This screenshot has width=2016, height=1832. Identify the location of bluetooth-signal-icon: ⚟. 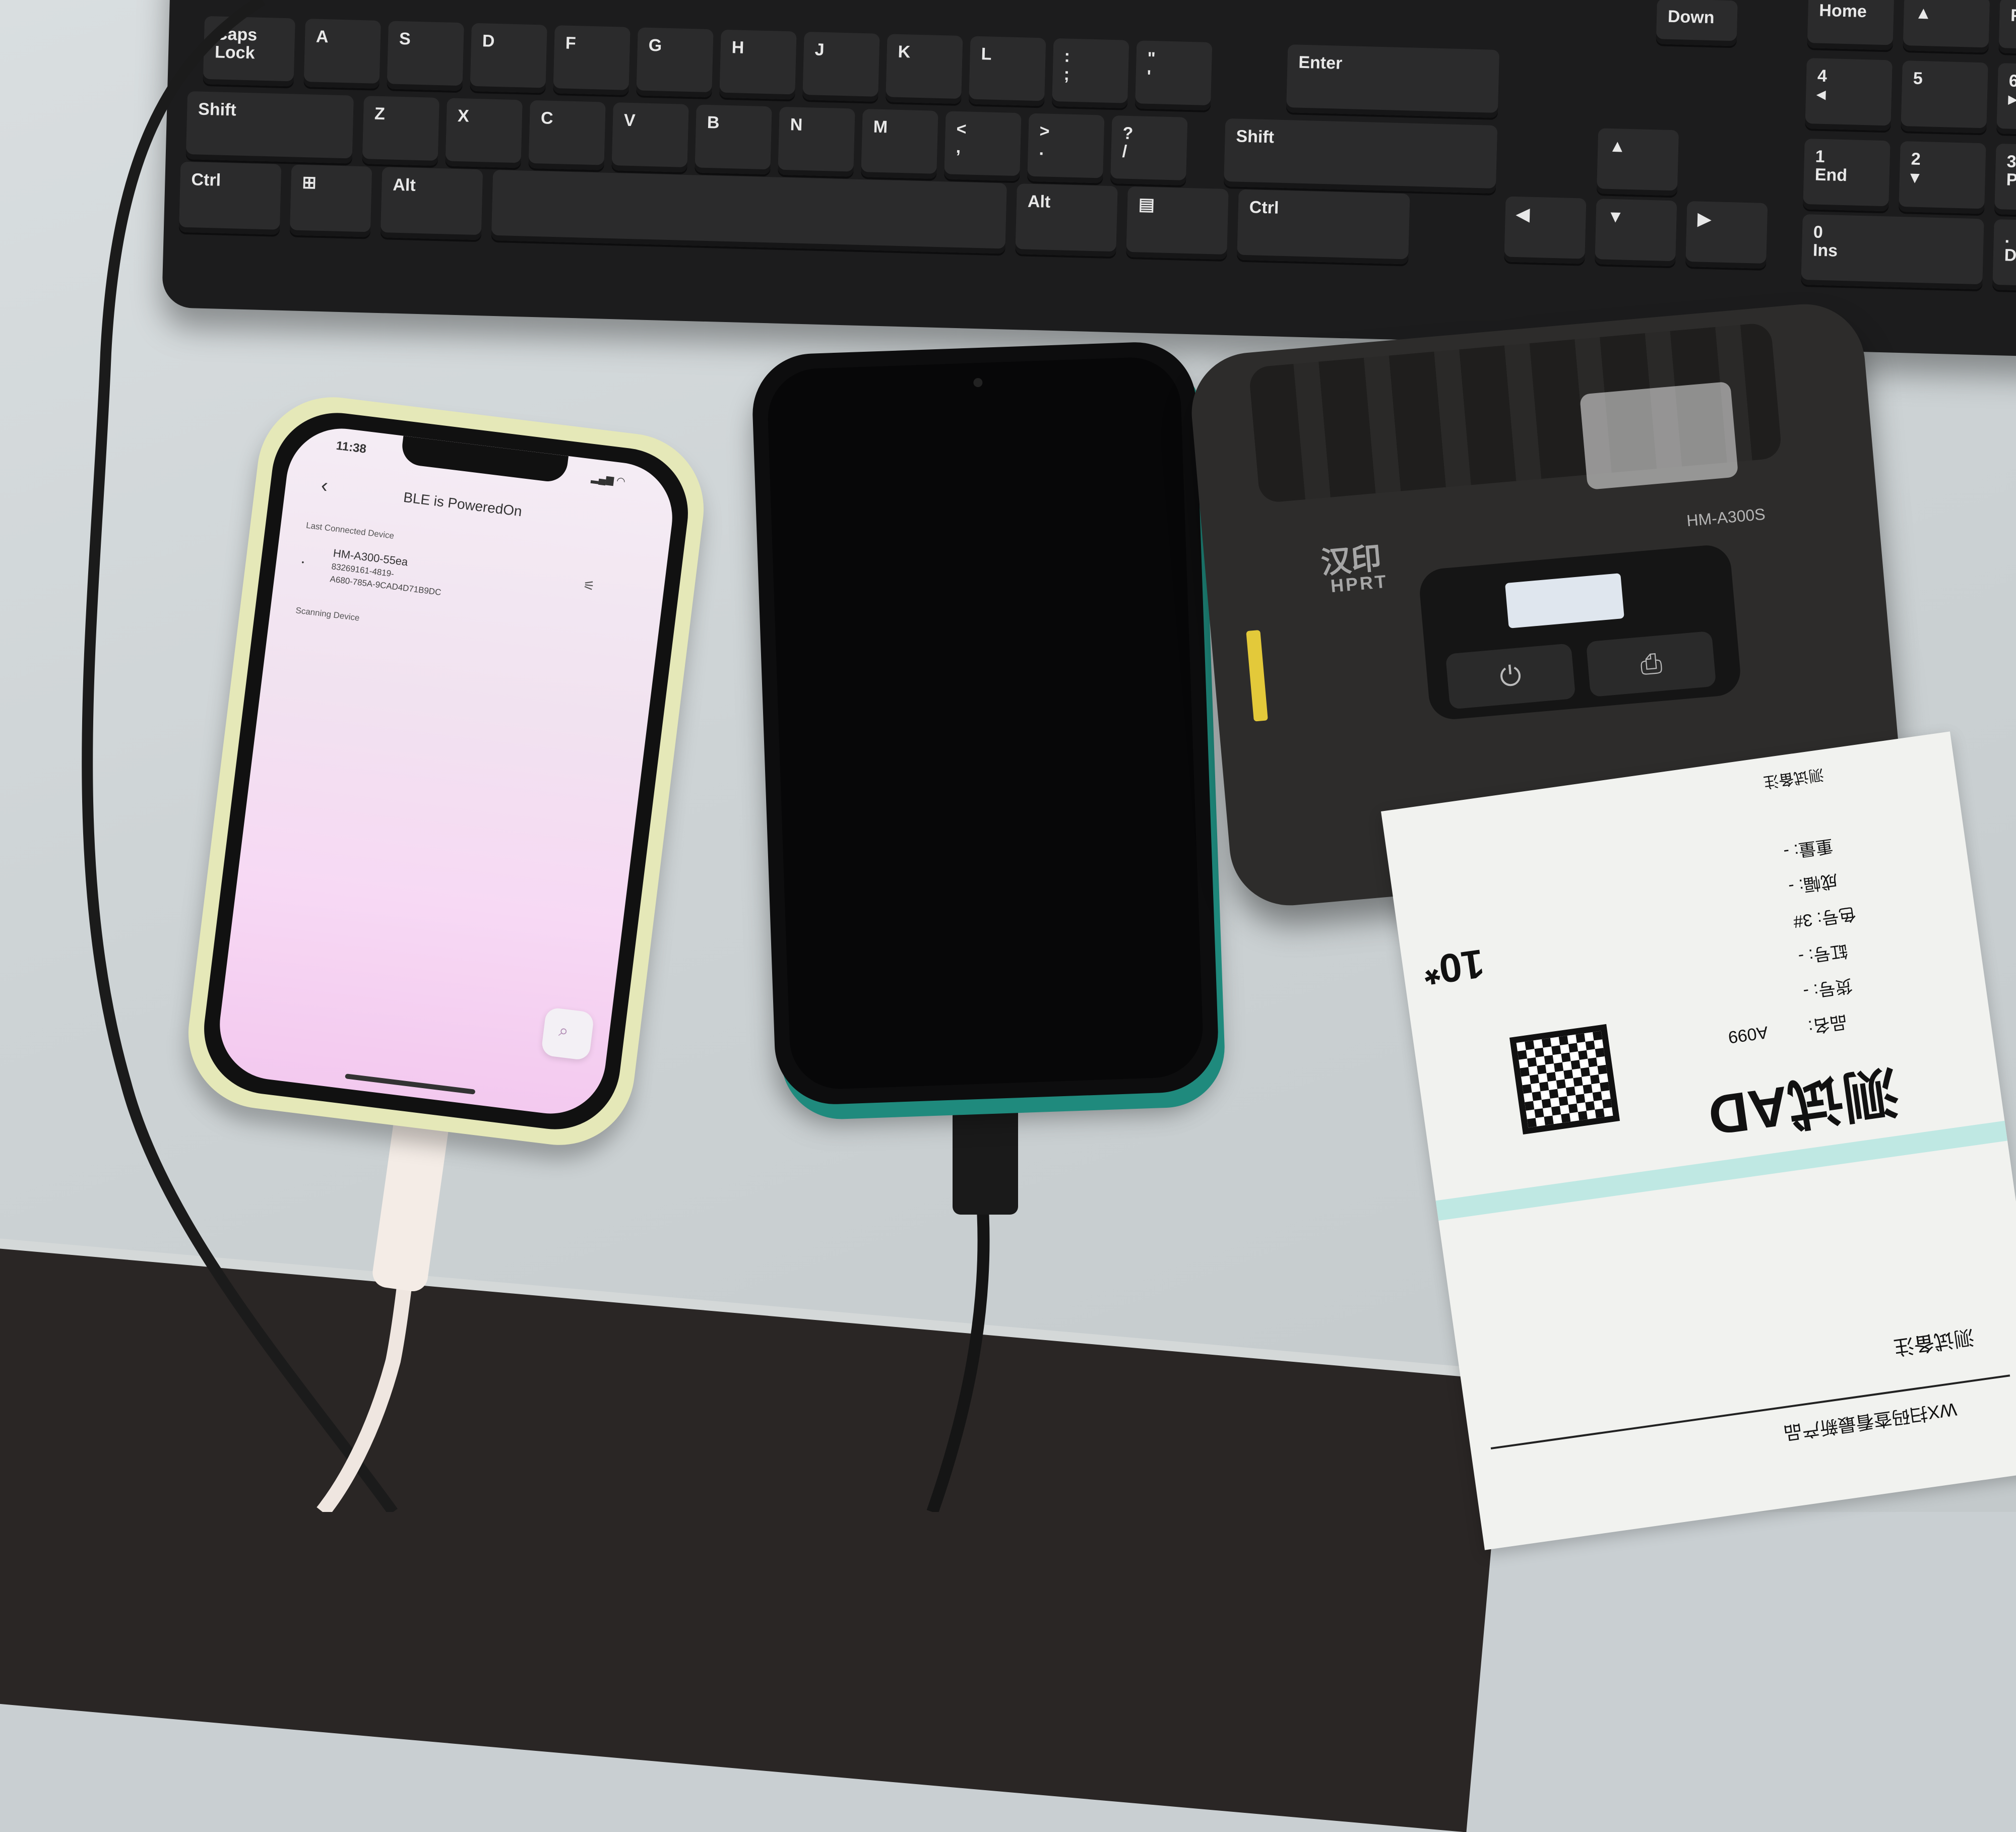
(589, 585).